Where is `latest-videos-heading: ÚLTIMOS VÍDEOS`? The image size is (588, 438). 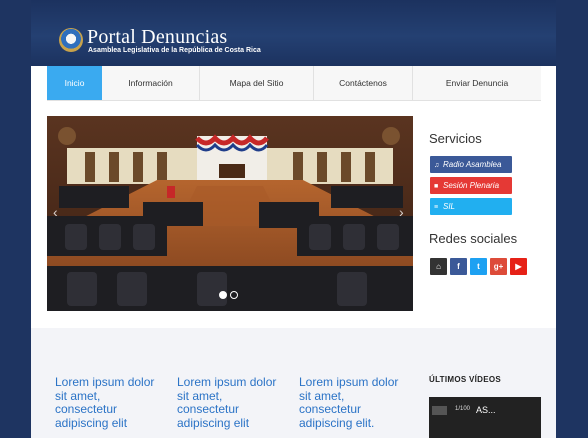
latest-videos-heading: ÚLTIMOS VÍDEOS is located at coordinates (465, 379).